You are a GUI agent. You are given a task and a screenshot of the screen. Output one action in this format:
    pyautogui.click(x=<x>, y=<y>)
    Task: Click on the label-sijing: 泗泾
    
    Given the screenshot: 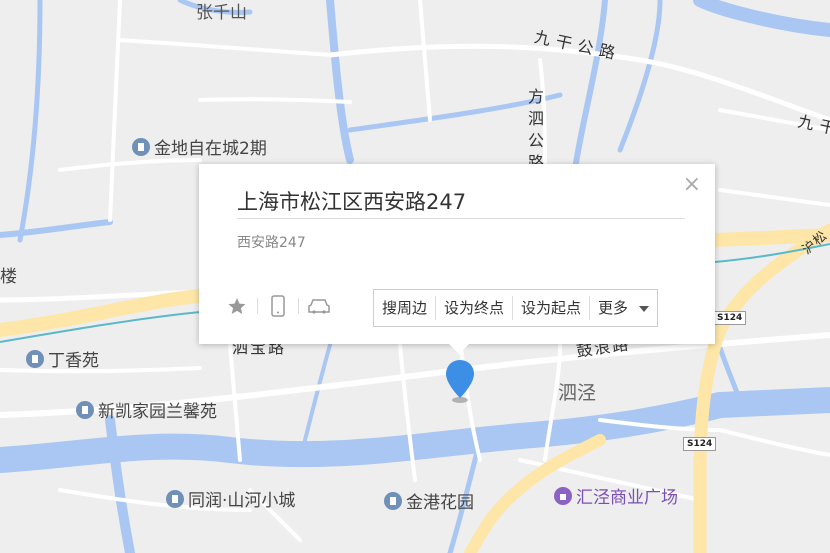 What is the action you would take?
    pyautogui.click(x=577, y=393)
    